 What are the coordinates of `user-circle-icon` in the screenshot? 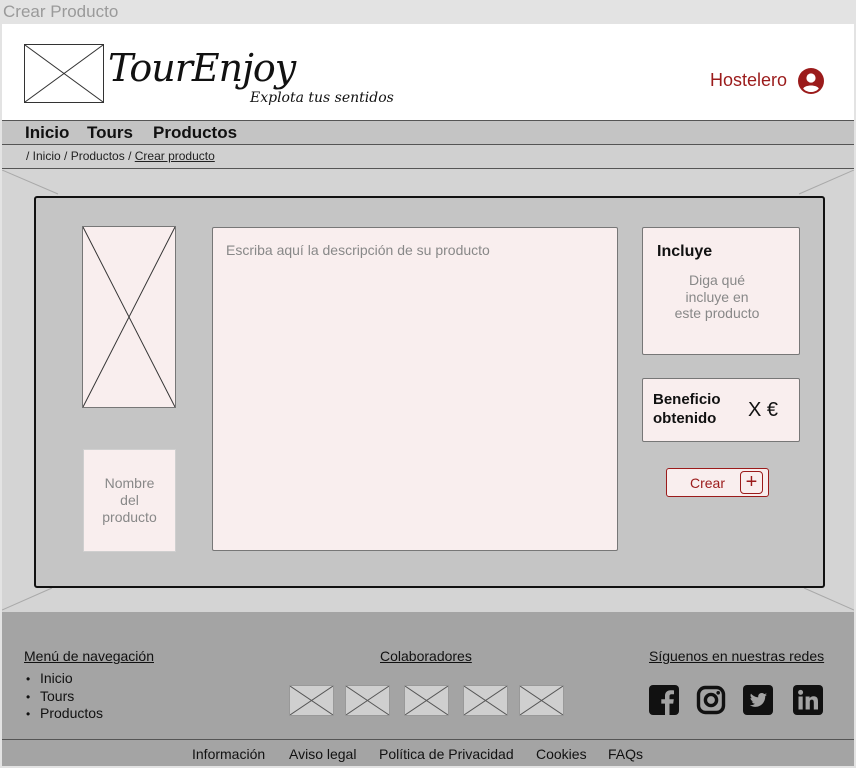 It's located at (811, 81).